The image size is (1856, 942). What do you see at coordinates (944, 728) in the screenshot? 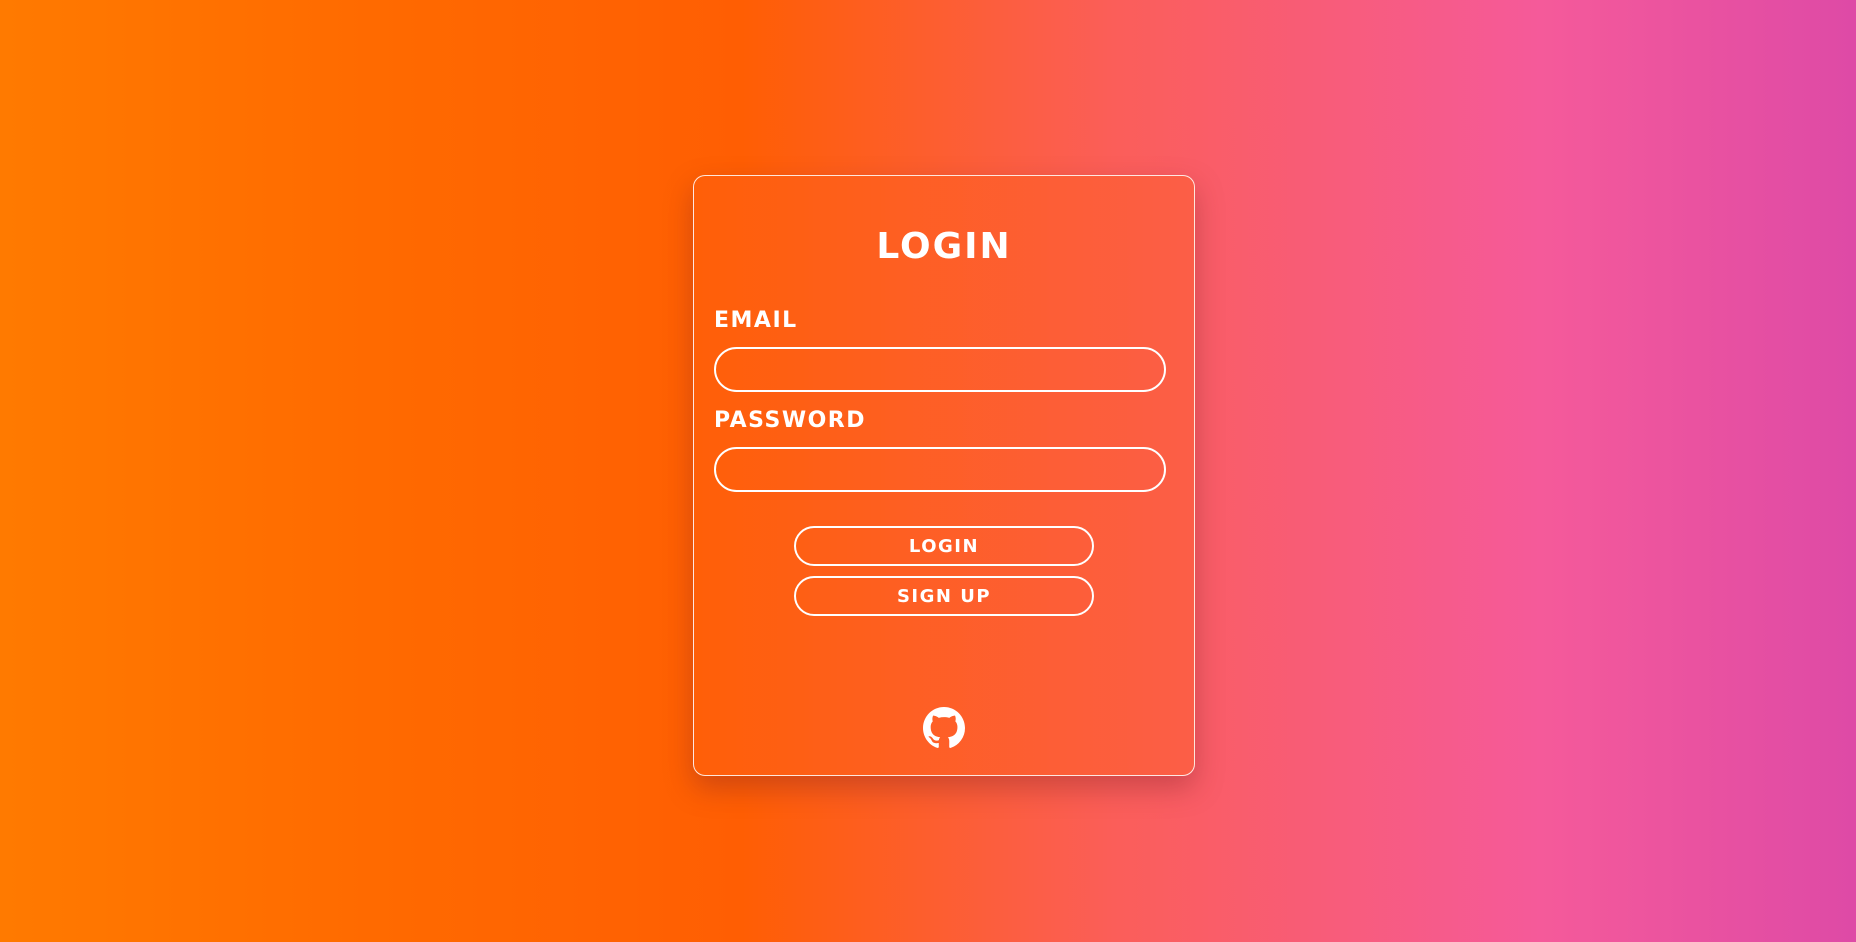
I see `github-icon` at bounding box center [944, 728].